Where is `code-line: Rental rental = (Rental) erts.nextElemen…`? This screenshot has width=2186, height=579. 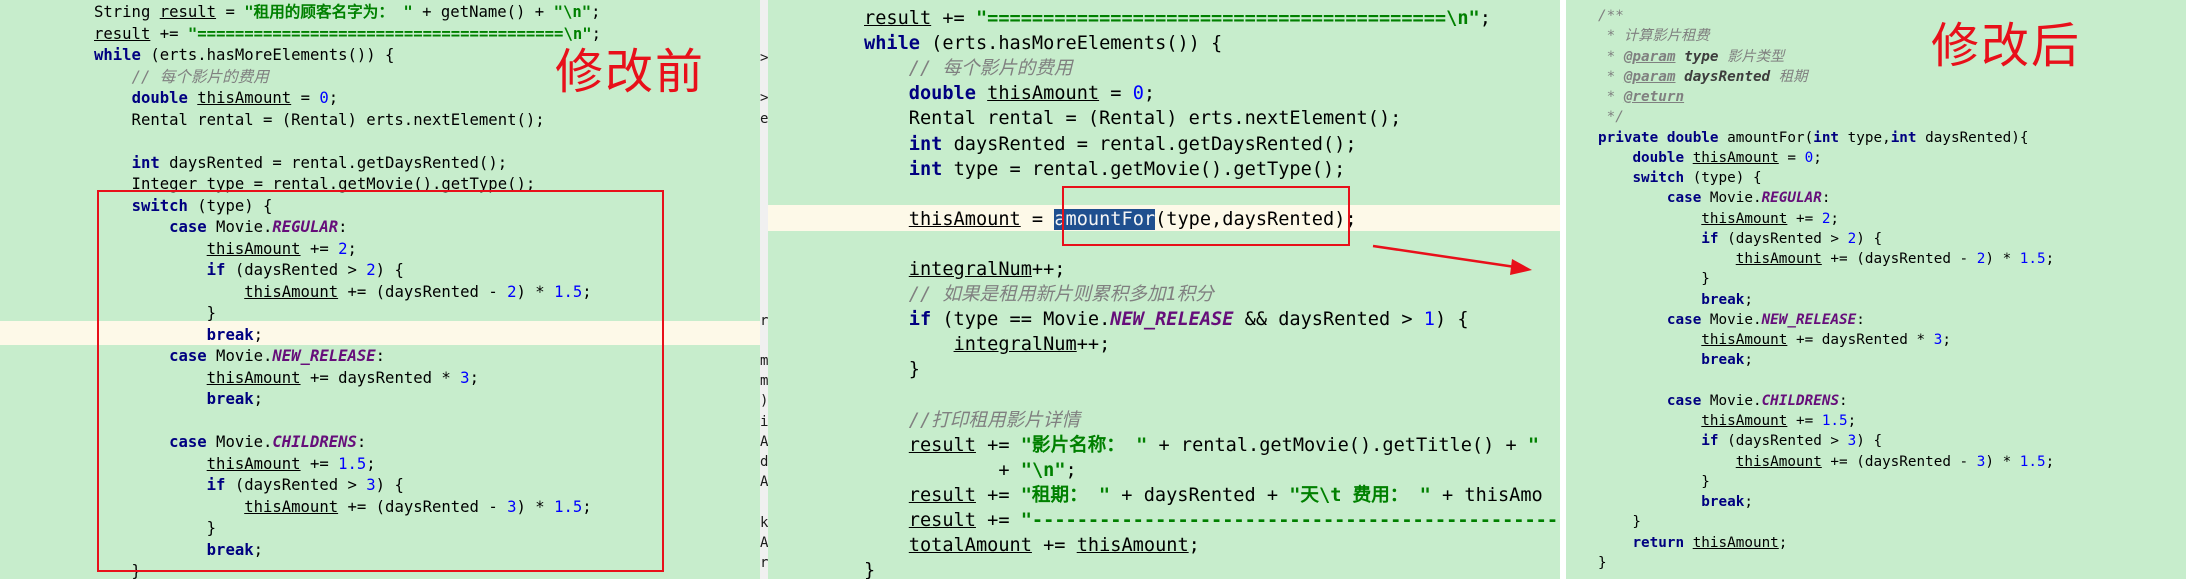 code-line: Rental rental = (Rental) erts.nextElemen… is located at coordinates (319, 119).